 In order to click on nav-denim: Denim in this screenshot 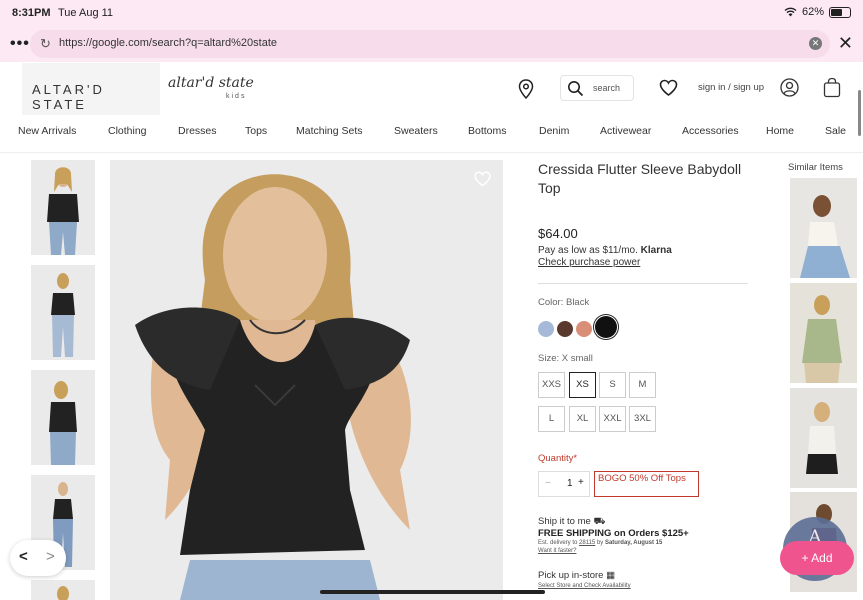, I will do `click(554, 131)`.